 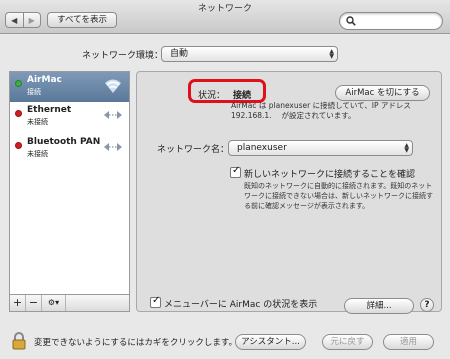 I want to click on service-status: 接続, so click(x=34, y=92).